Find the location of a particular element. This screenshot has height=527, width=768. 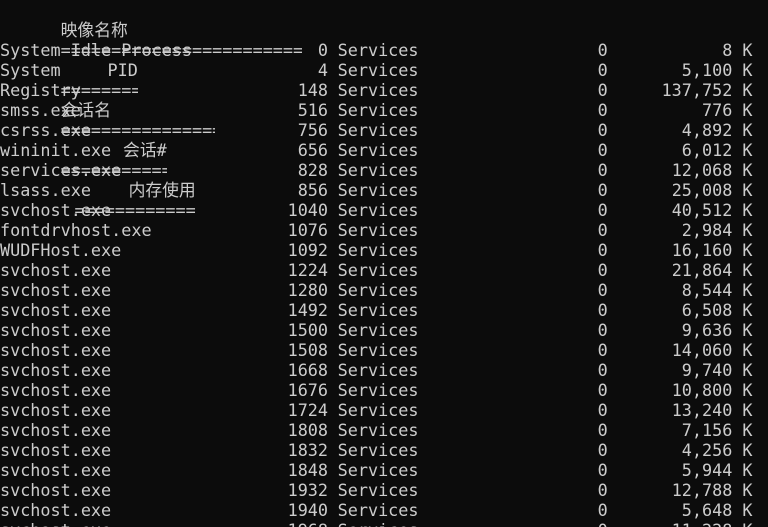

table-row: services.exe 828 Services 0 12,068 K is located at coordinates (384, 170).